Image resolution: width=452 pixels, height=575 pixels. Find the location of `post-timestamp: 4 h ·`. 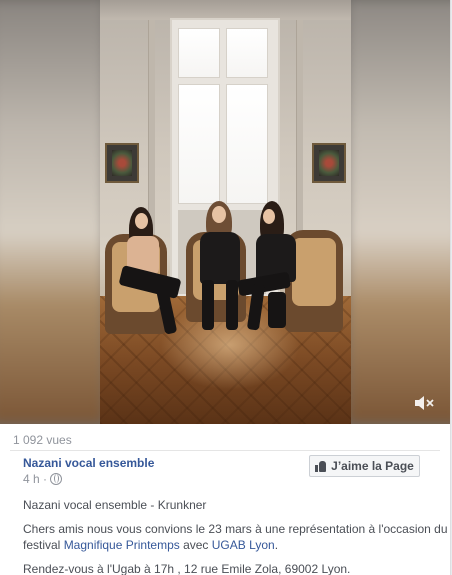

post-timestamp: 4 h · is located at coordinates (43, 479).